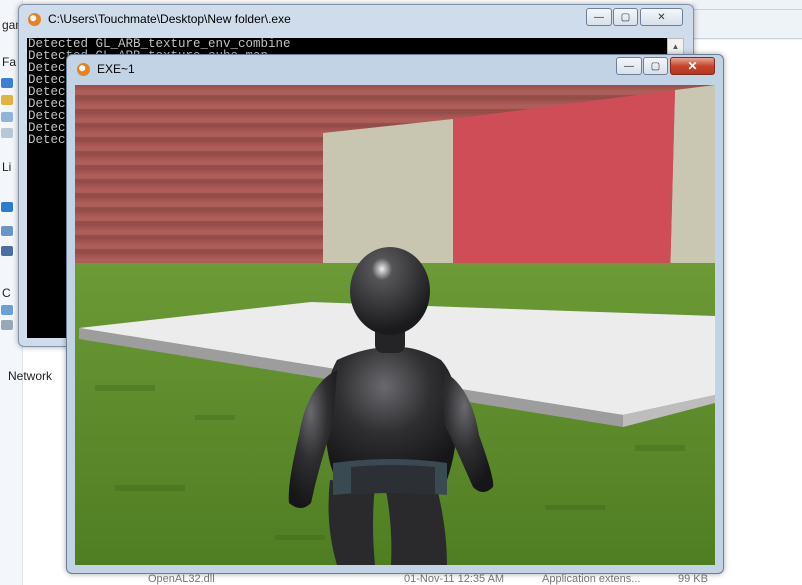  I want to click on explorer-toolbar-strip, so click(747, 20).